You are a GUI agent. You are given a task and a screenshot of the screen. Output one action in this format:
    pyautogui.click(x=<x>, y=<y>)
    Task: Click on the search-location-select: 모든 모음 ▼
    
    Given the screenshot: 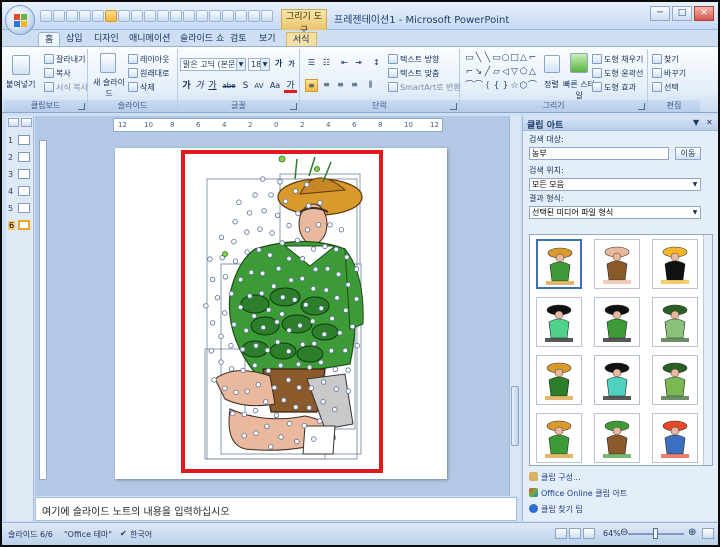 What is the action you would take?
    pyautogui.click(x=615, y=184)
    